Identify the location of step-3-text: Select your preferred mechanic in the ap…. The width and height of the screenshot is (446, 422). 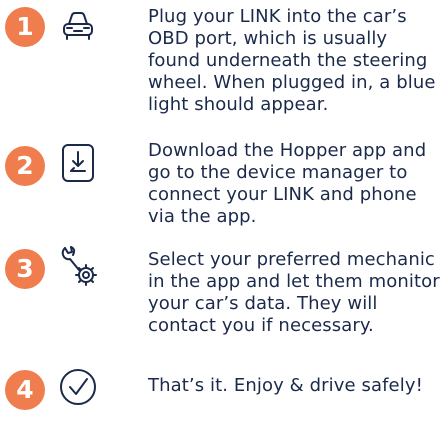
(294, 292).